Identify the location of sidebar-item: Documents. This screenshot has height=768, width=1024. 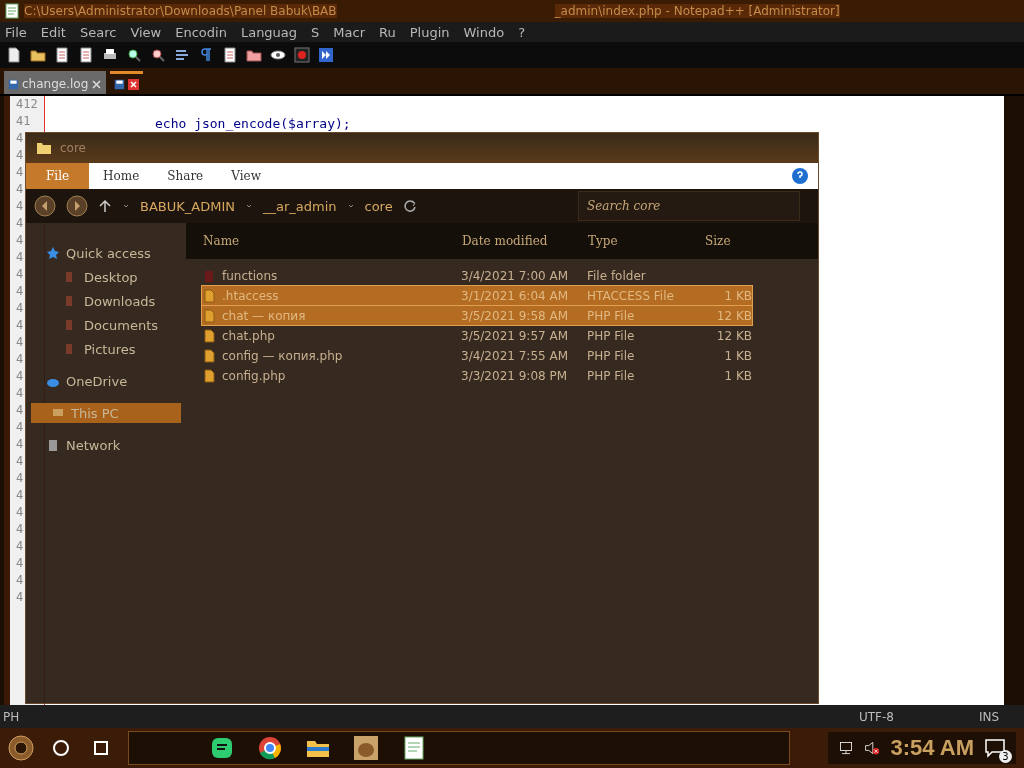
(106, 325).